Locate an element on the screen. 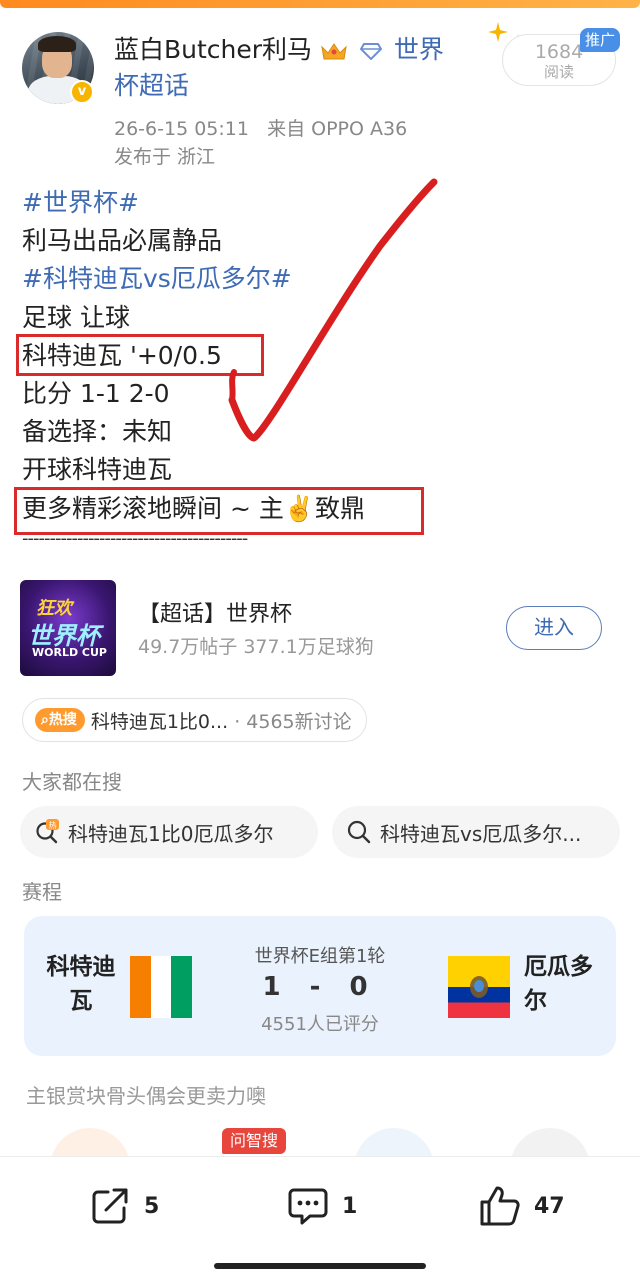 This screenshot has width=640, height=1280. highlight-box is located at coordinates (219, 511).